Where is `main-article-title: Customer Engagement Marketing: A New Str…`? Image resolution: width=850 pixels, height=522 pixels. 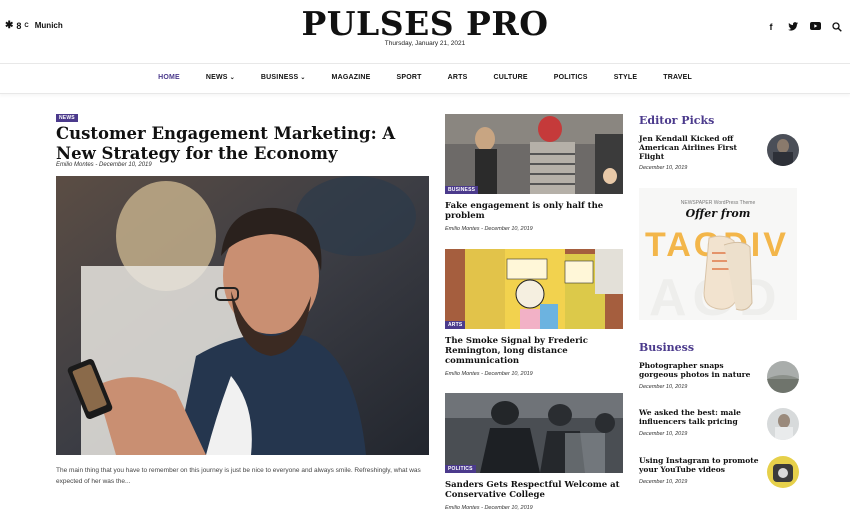 main-article-title: Customer Engagement Marketing: A New Str… is located at coordinates (241, 144).